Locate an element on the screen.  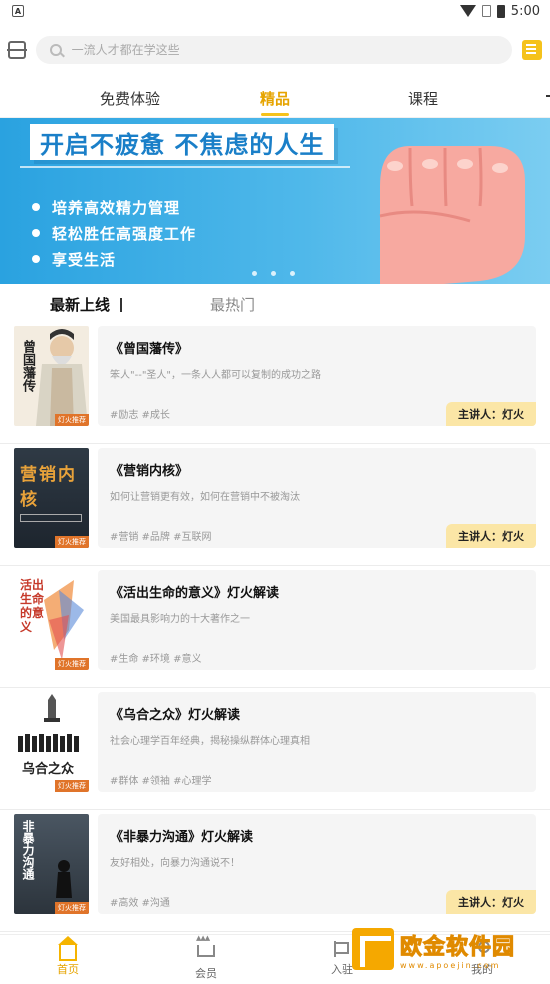
subtab-newest: 最新上线 is located at coordinates (80, 304).